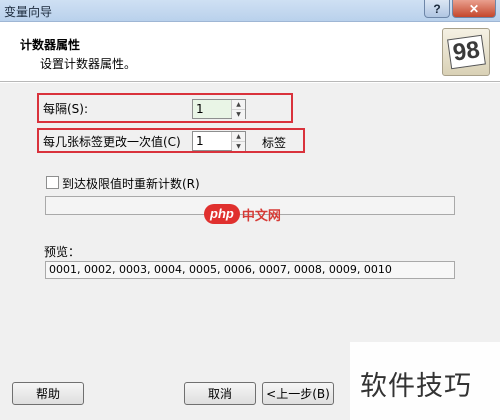 This screenshot has width=500, height=420. I want to click on change-arrows: ▲ ▼, so click(238, 141).